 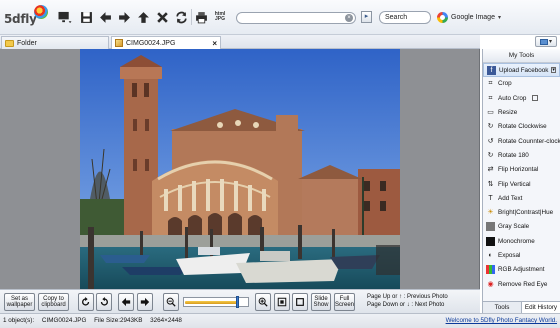 I want to click on tool-item: Gray Scale, so click(x=521, y=227).